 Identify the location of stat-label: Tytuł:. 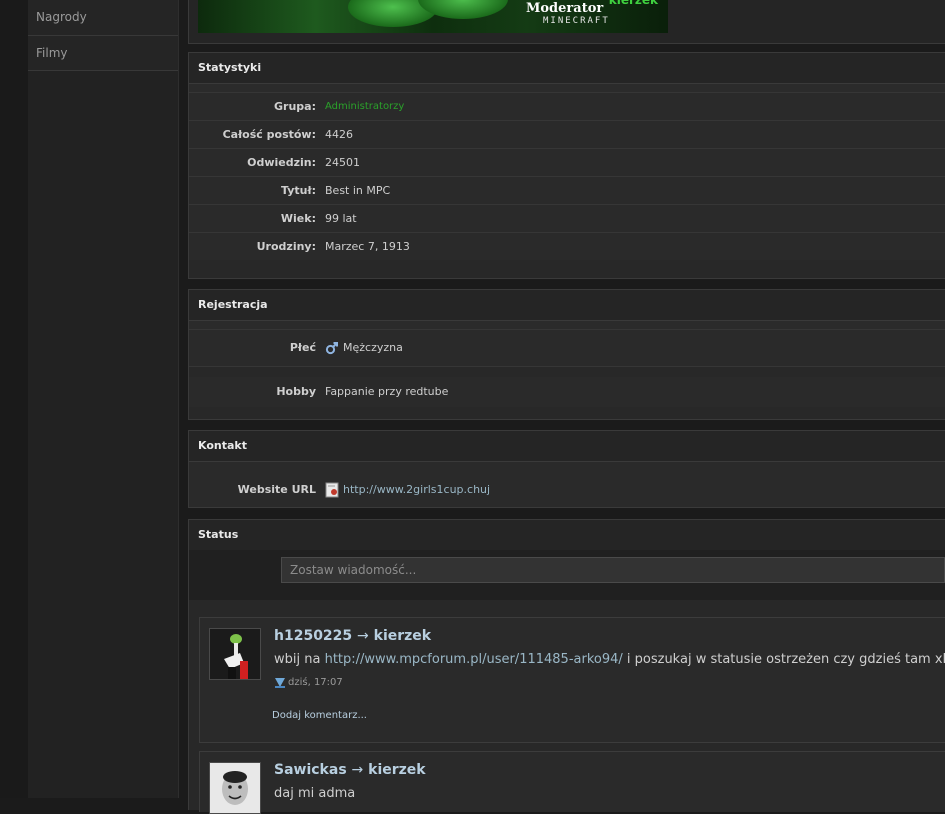
(298, 190).